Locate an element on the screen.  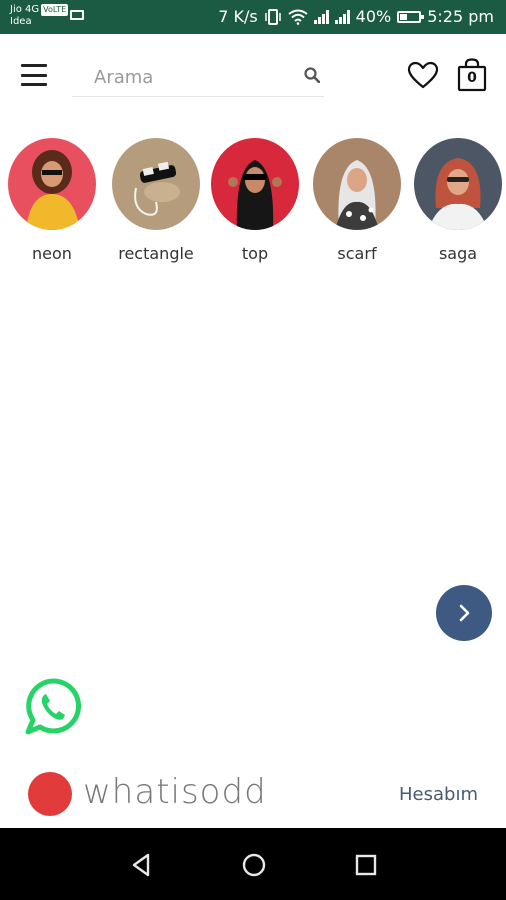
search-bar is located at coordinates (198, 76).